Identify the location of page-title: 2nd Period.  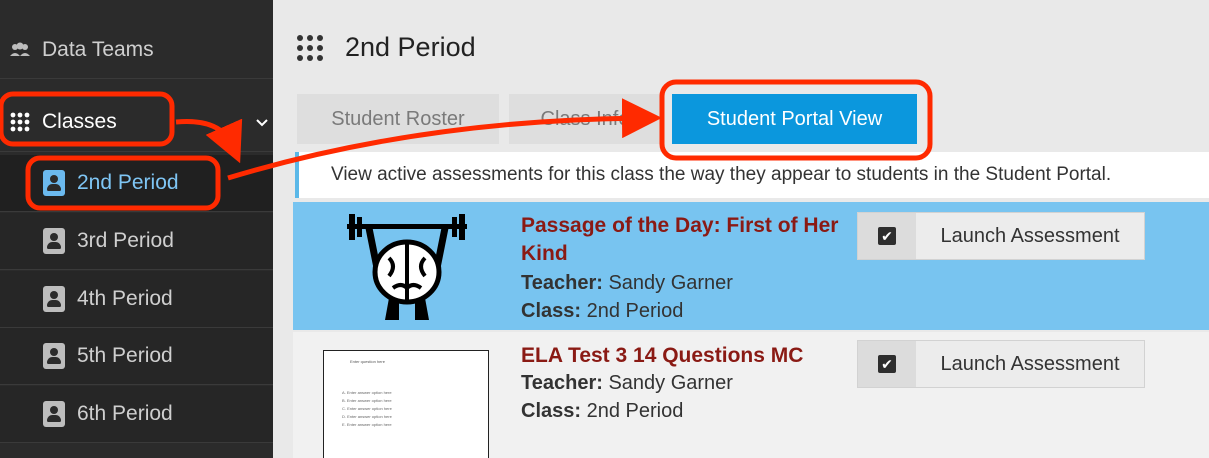
(410, 47).